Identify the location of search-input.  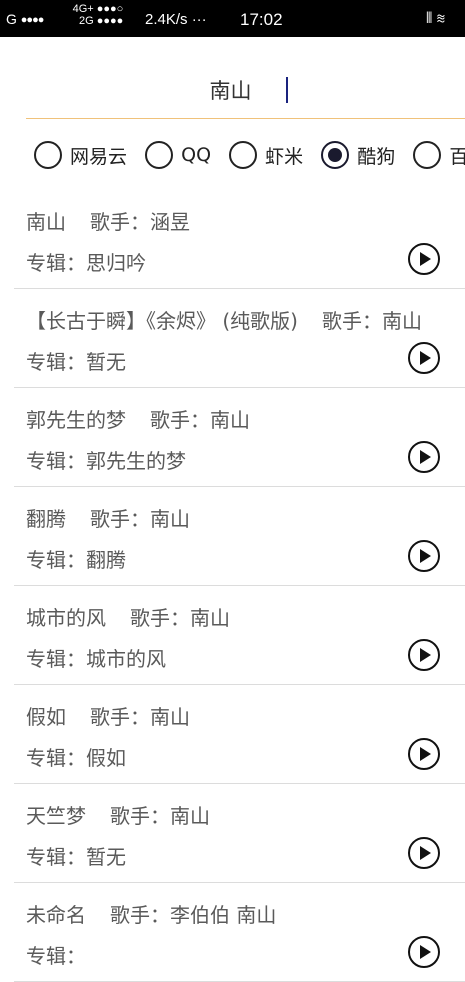
(245, 90).